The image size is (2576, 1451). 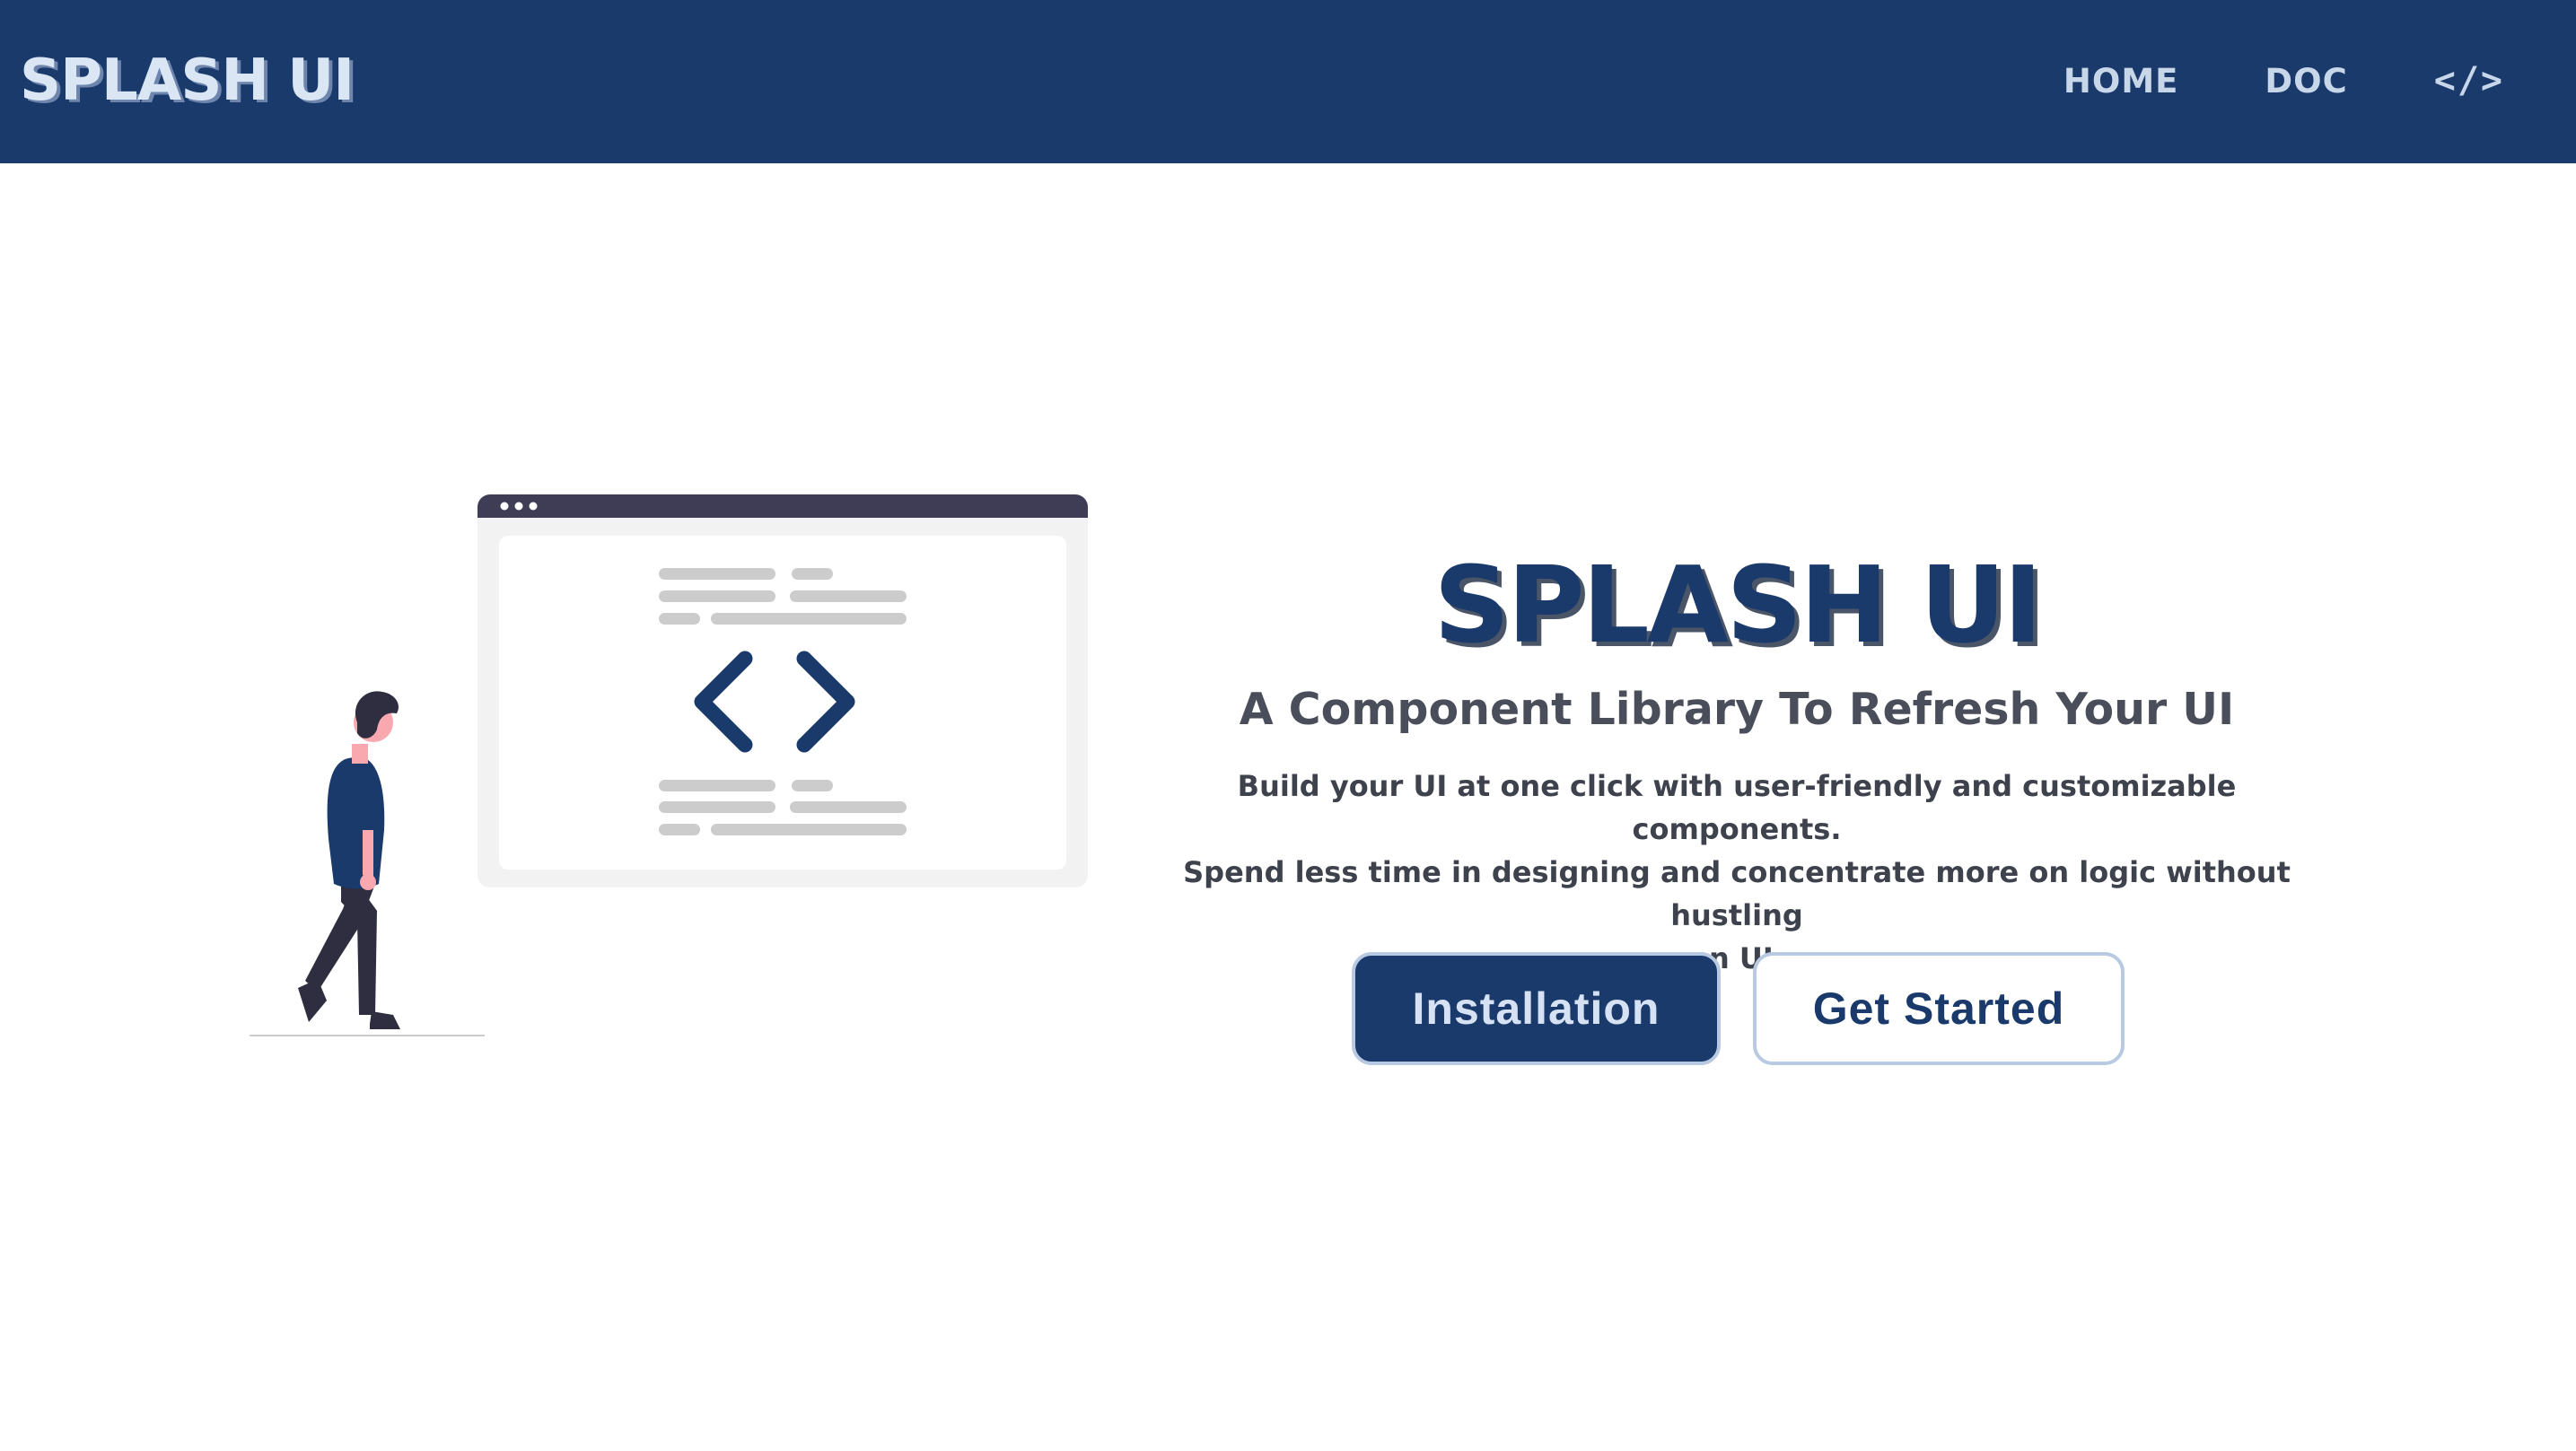 I want to click on nav-link-home: HOME, so click(x=2121, y=81).